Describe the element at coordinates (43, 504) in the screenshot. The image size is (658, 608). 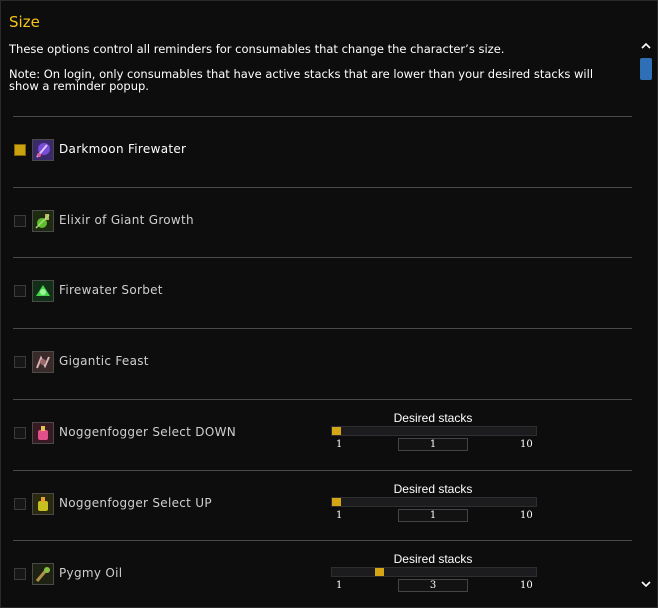
I see `noggenfogger-up-icon` at that location.